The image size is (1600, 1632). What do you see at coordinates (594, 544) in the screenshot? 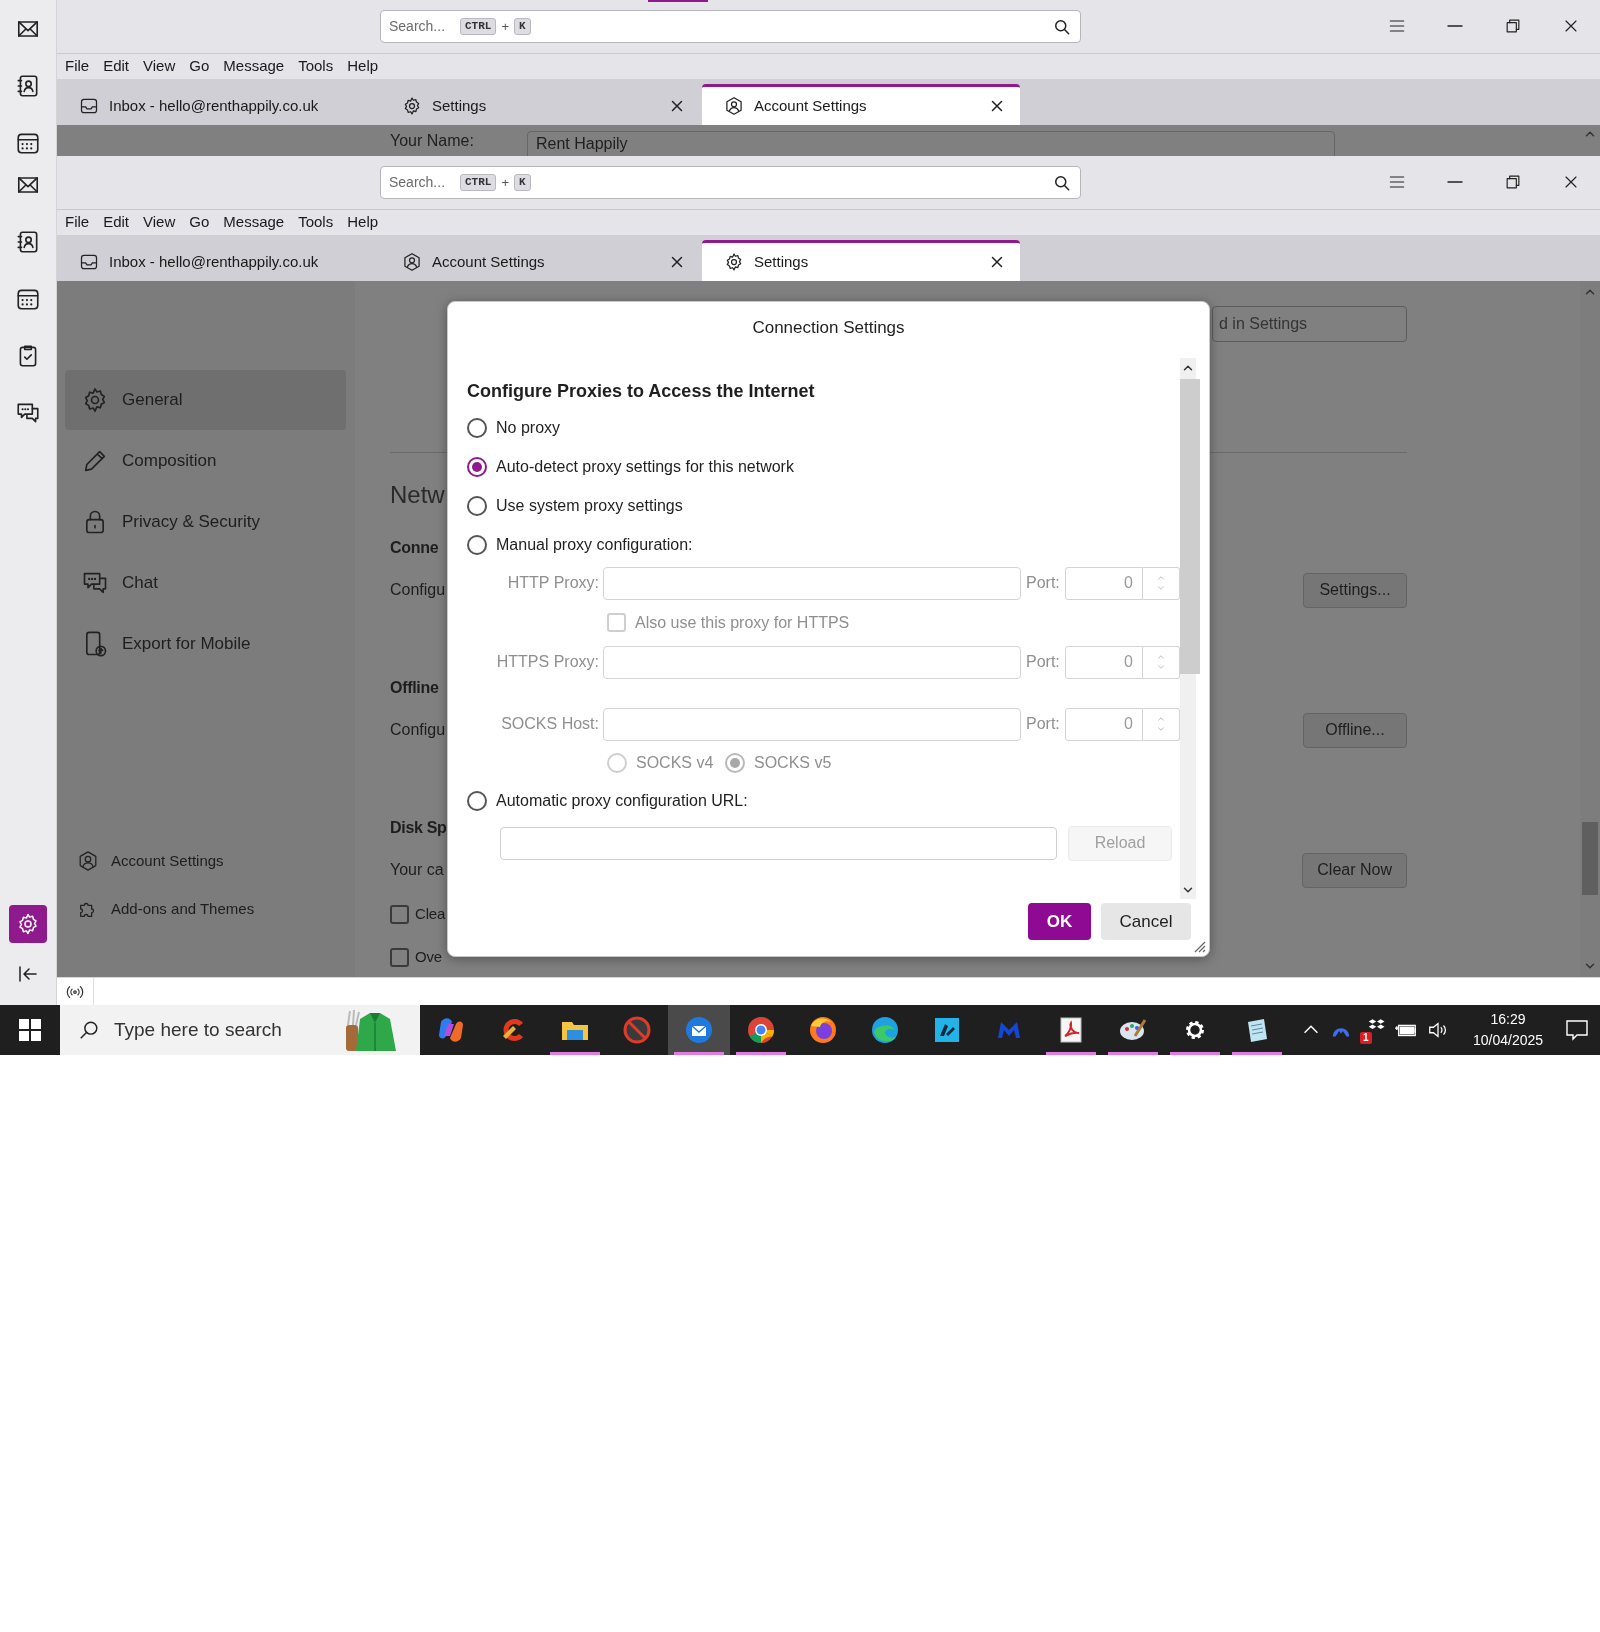
I see `option-label: Manual proxy configuration:` at bounding box center [594, 544].